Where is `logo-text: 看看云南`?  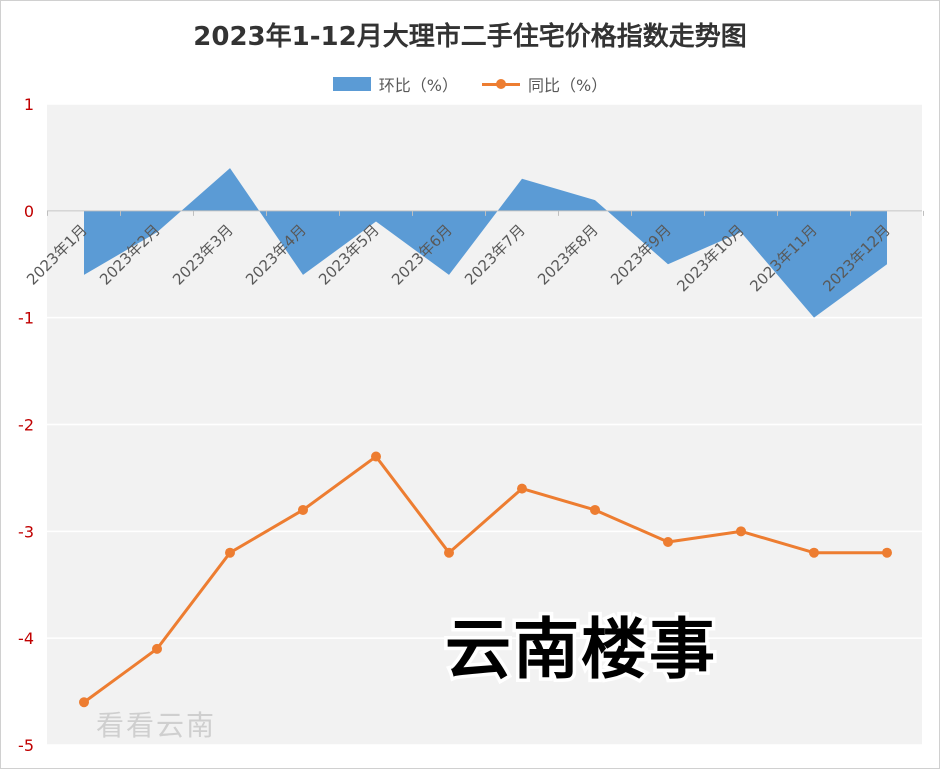 logo-text: 看看云南 is located at coordinates (156, 725).